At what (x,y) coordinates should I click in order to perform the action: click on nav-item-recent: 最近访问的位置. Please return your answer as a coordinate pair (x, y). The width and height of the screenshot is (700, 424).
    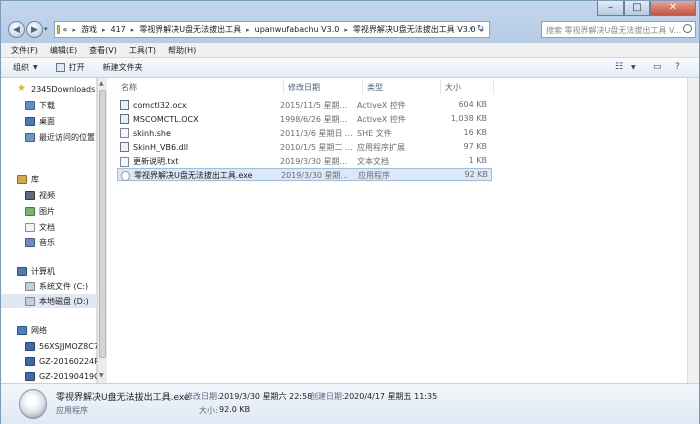
    Looking at the image, I should click on (49, 137).